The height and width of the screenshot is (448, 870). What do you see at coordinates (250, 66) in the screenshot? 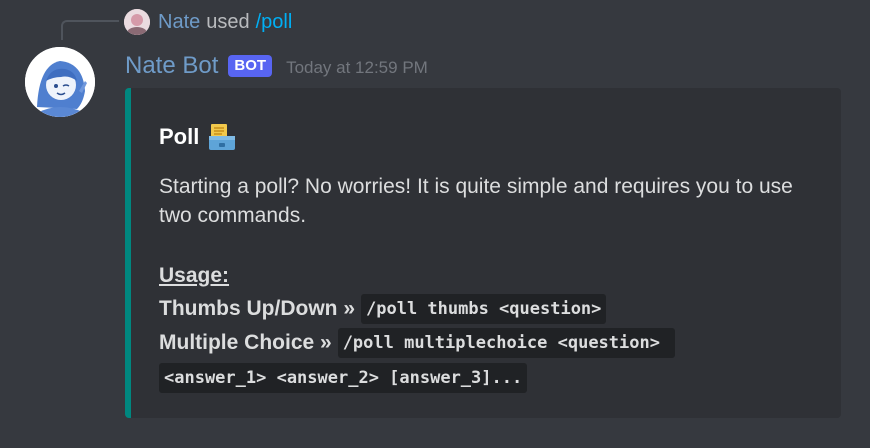
I see `bot-badge: BOT` at bounding box center [250, 66].